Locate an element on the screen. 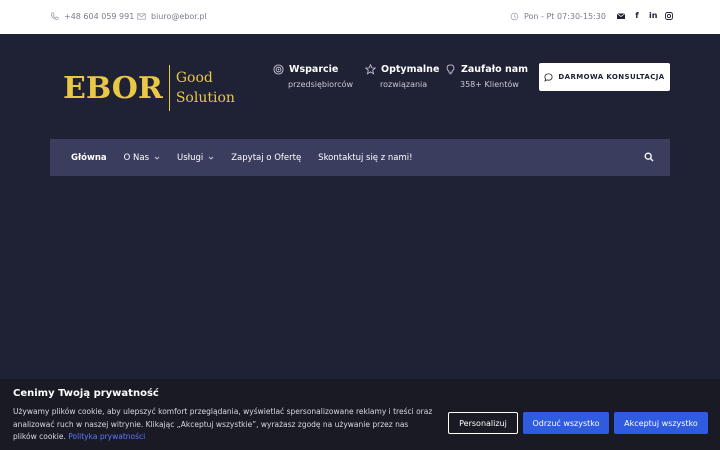 The image size is (720, 450). accept-all-button: Akceptuj wszystko is located at coordinates (661, 423).